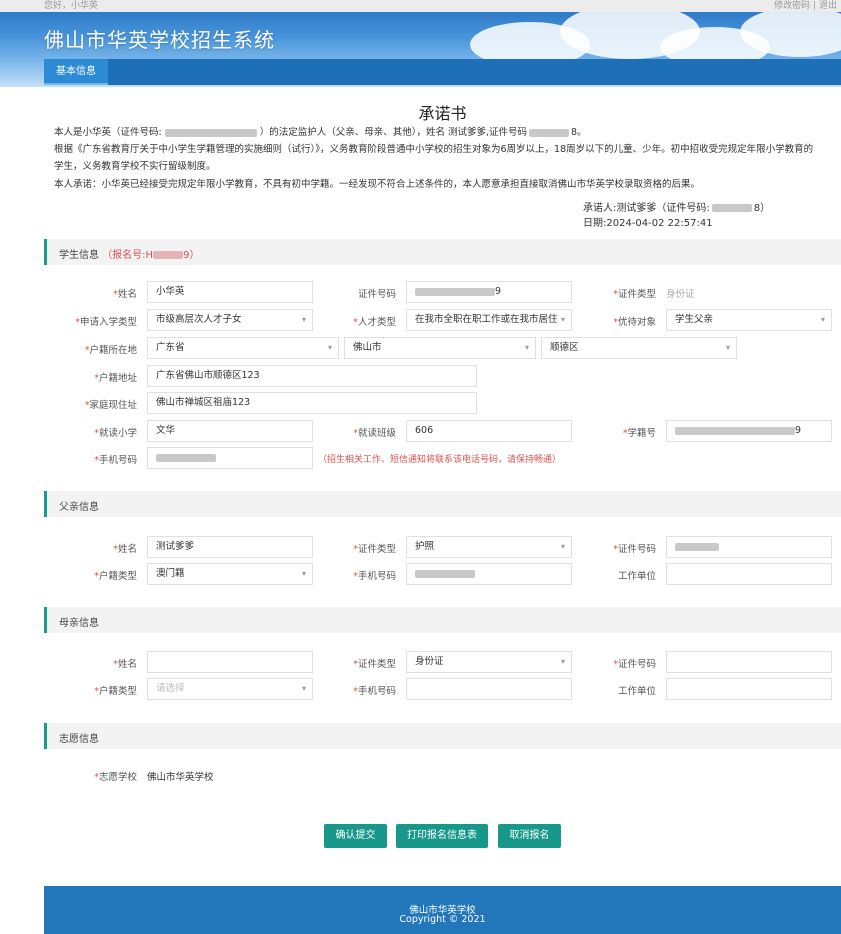 The height and width of the screenshot is (934, 841). What do you see at coordinates (442, 113) in the screenshot?
I see `pledge-title: 承诺书` at bounding box center [442, 113].